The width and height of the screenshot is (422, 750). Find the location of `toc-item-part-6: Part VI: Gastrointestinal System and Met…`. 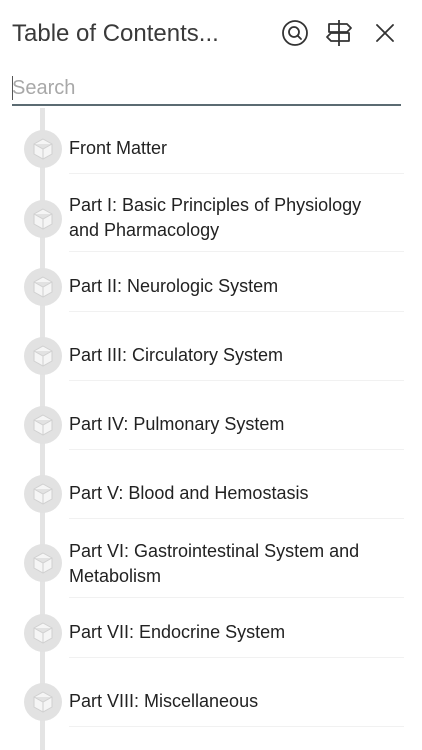

toc-item-part-6: Part VI: Gastrointestinal System and Met… is located at coordinates (214, 567).